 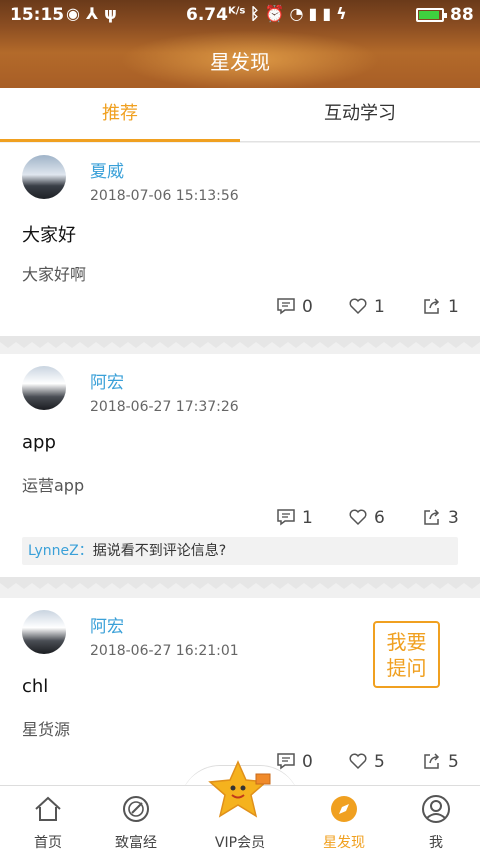 I want to click on like-count-value: 5, so click(x=379, y=762).